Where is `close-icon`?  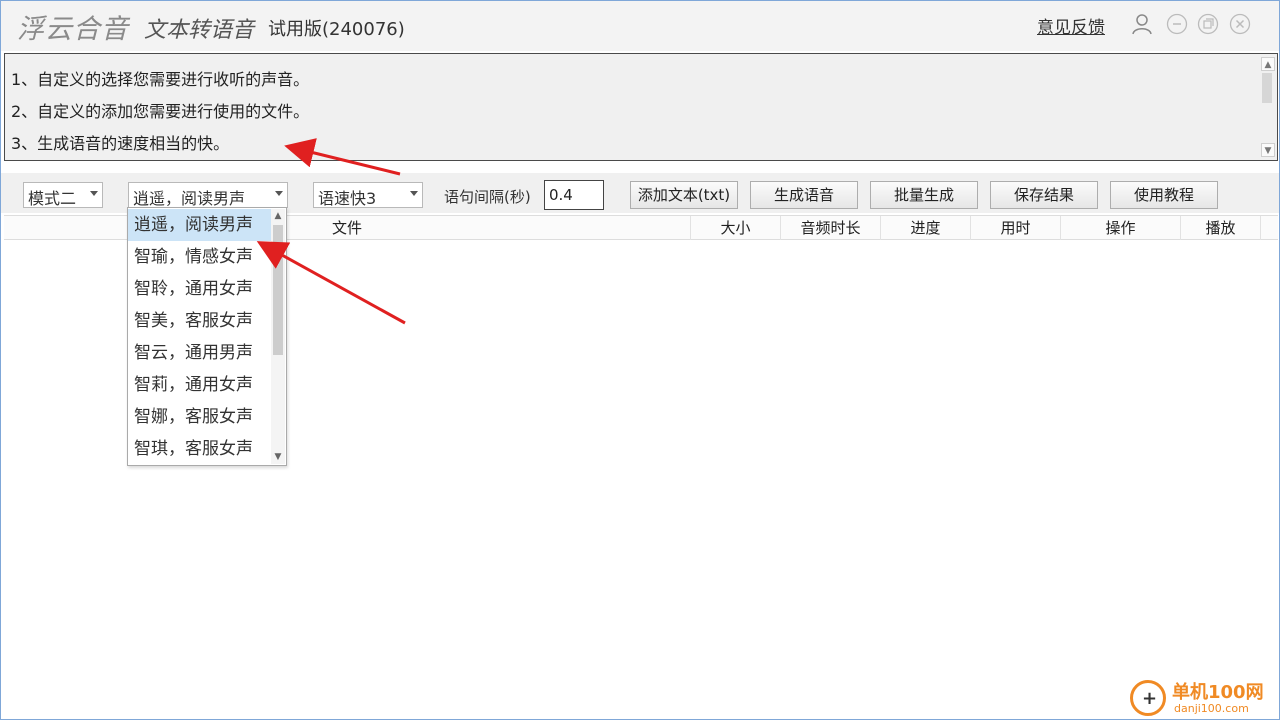
close-icon is located at coordinates (1240, 24).